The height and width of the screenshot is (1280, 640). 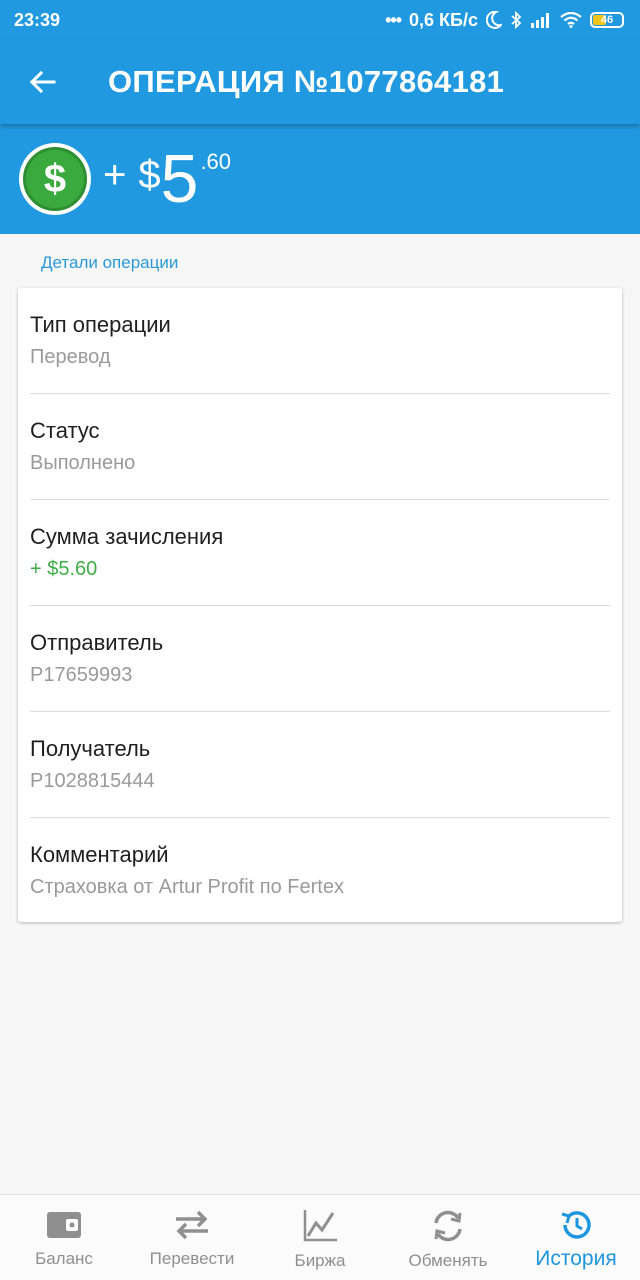 I want to click on battery-level: 46, so click(x=607, y=20).